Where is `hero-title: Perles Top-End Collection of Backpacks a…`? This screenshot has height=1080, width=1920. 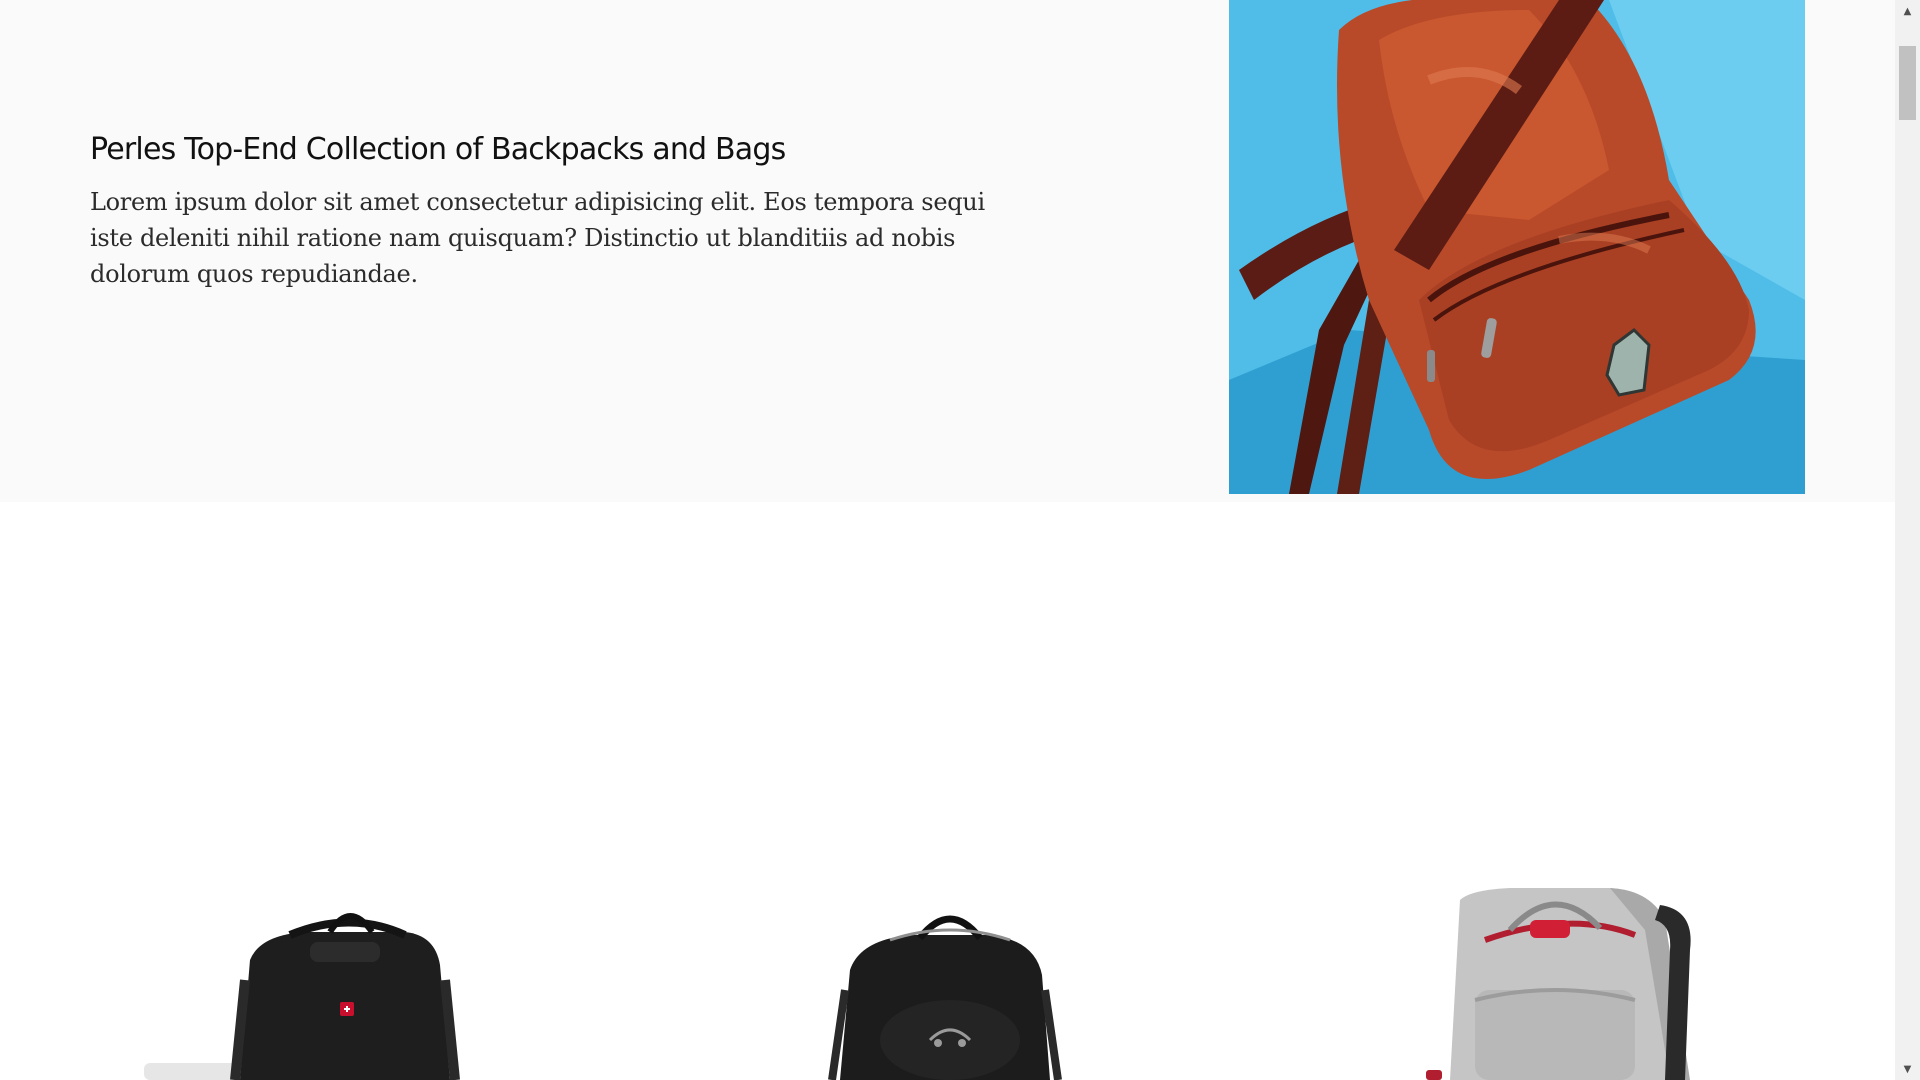
hero-title: Perles Top-End Collection of Backpacks a… is located at coordinates (438, 149).